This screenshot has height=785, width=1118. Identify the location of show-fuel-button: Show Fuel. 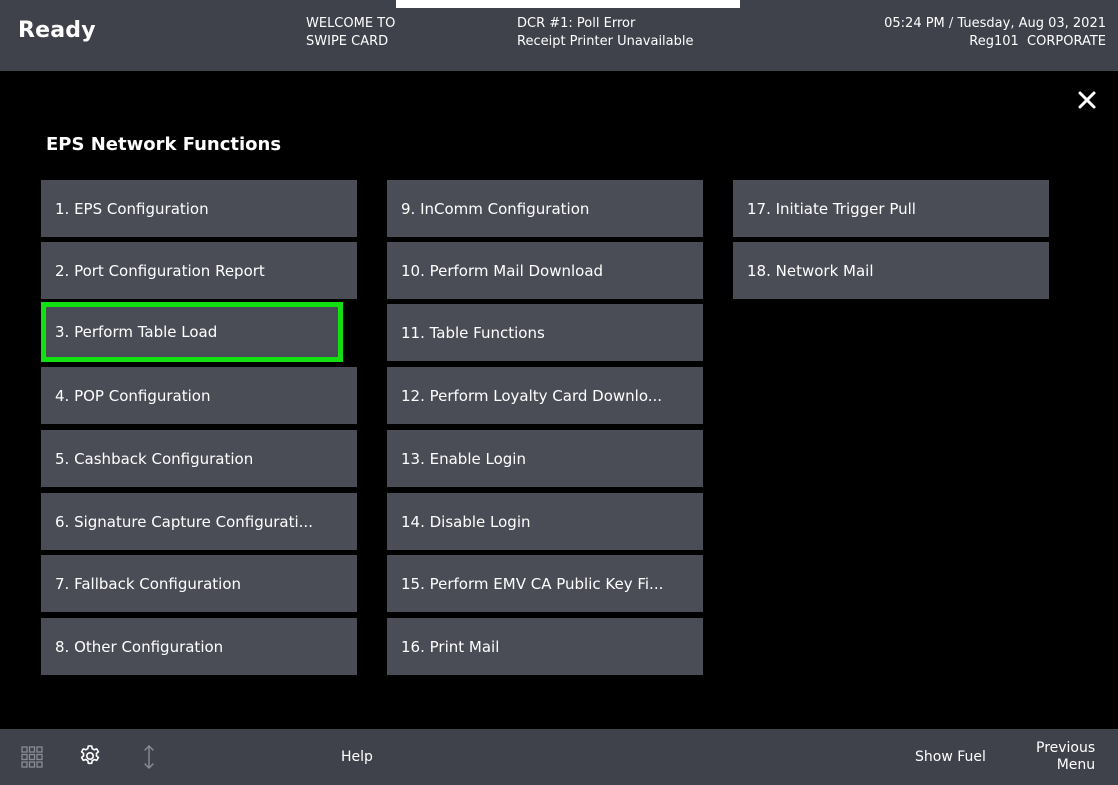
(950, 757).